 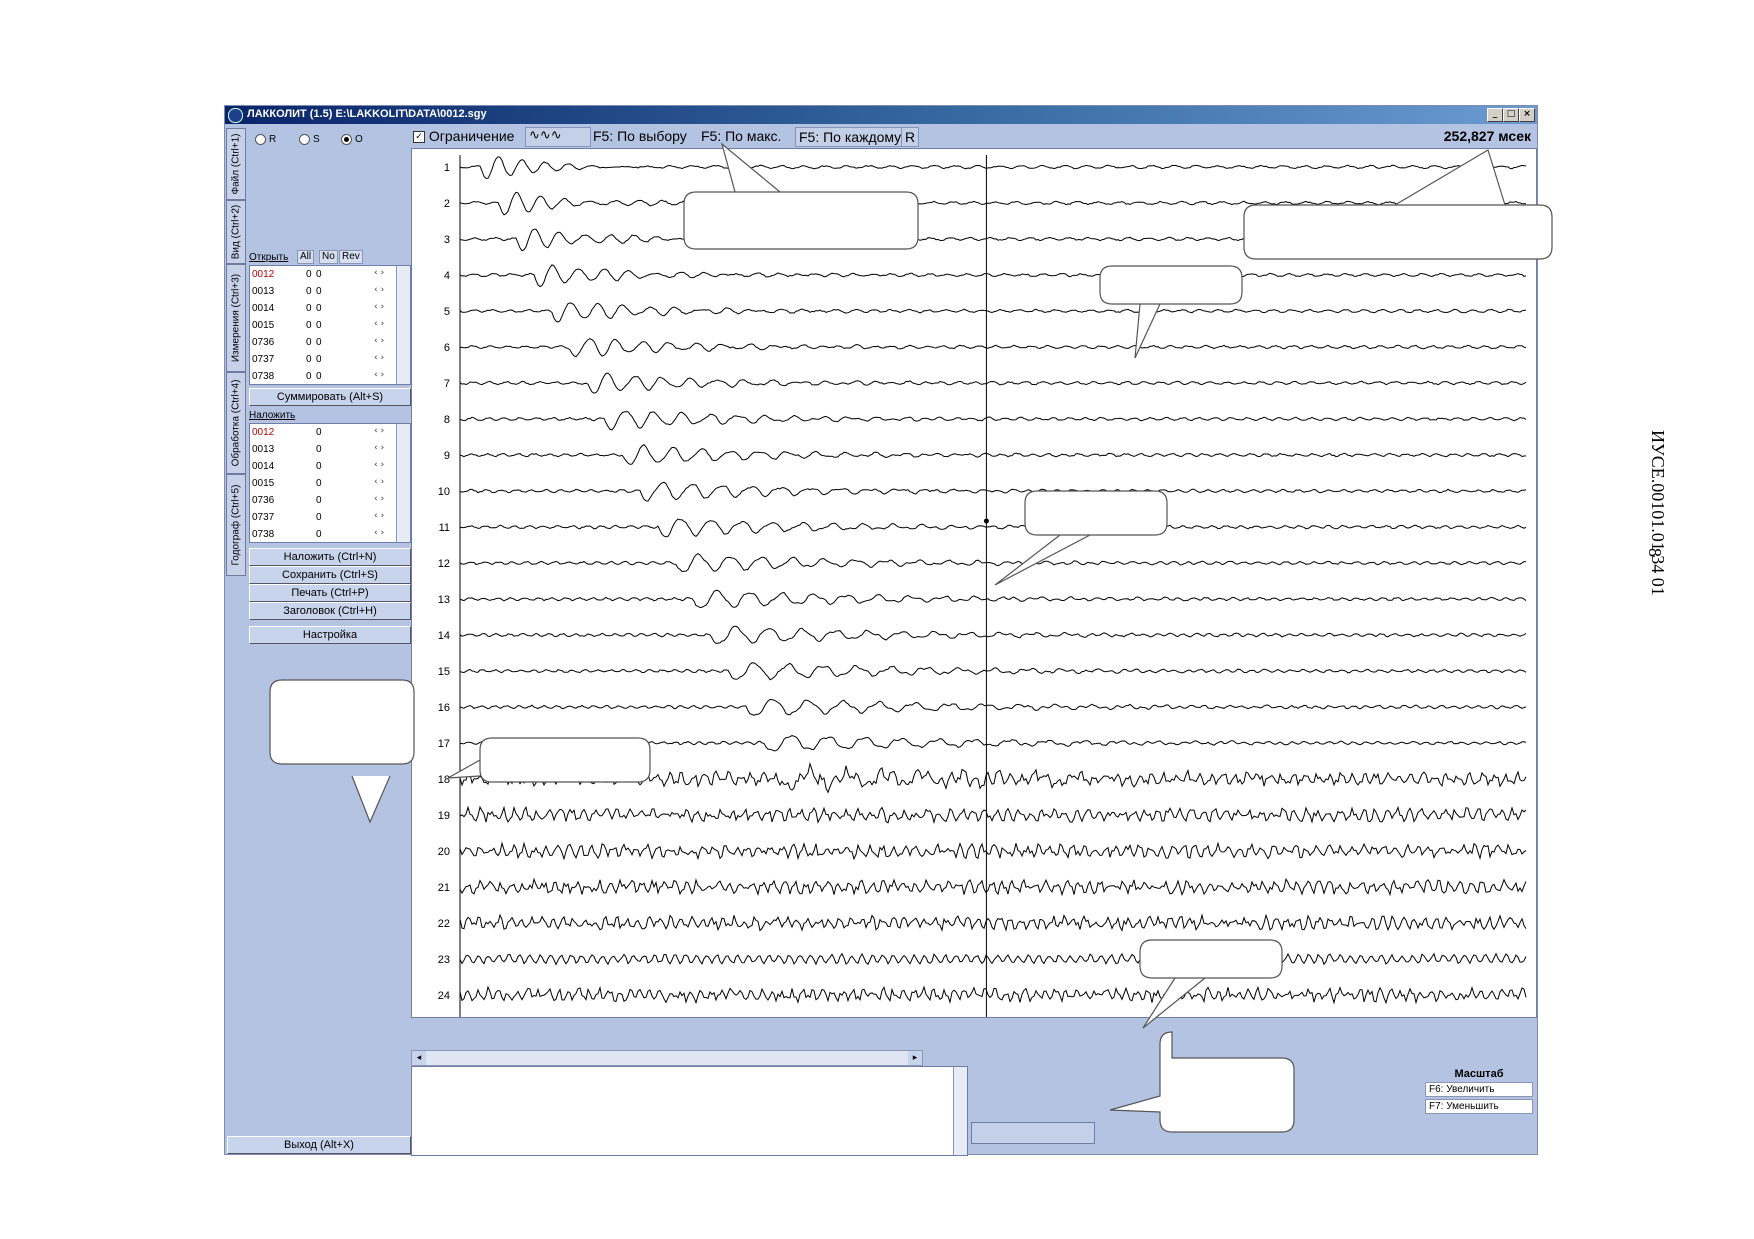 What do you see at coordinates (444, 924) in the screenshot?
I see `trace-label: 22` at bounding box center [444, 924].